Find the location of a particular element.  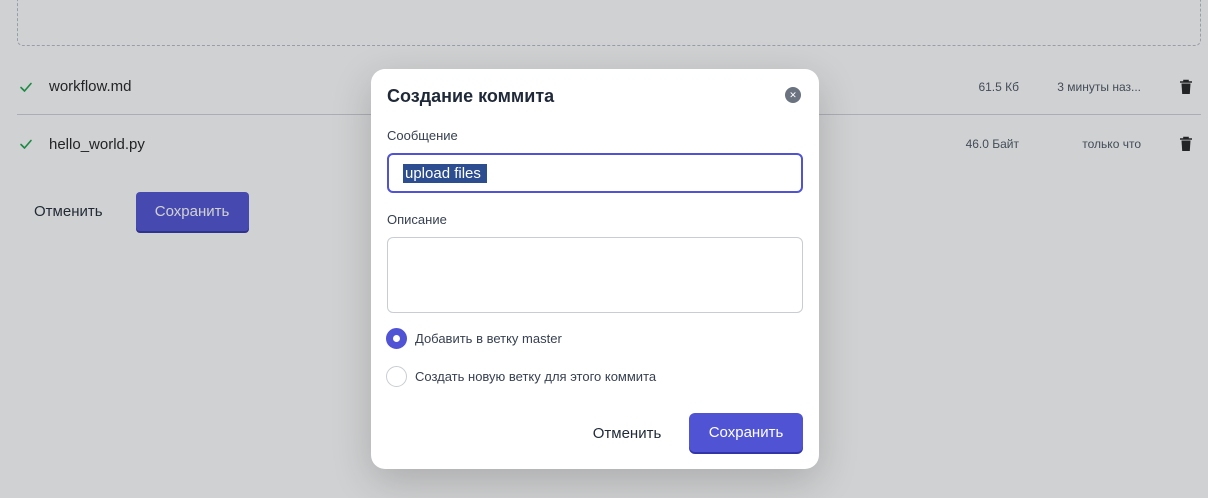

radio-checked is located at coordinates (396, 338).